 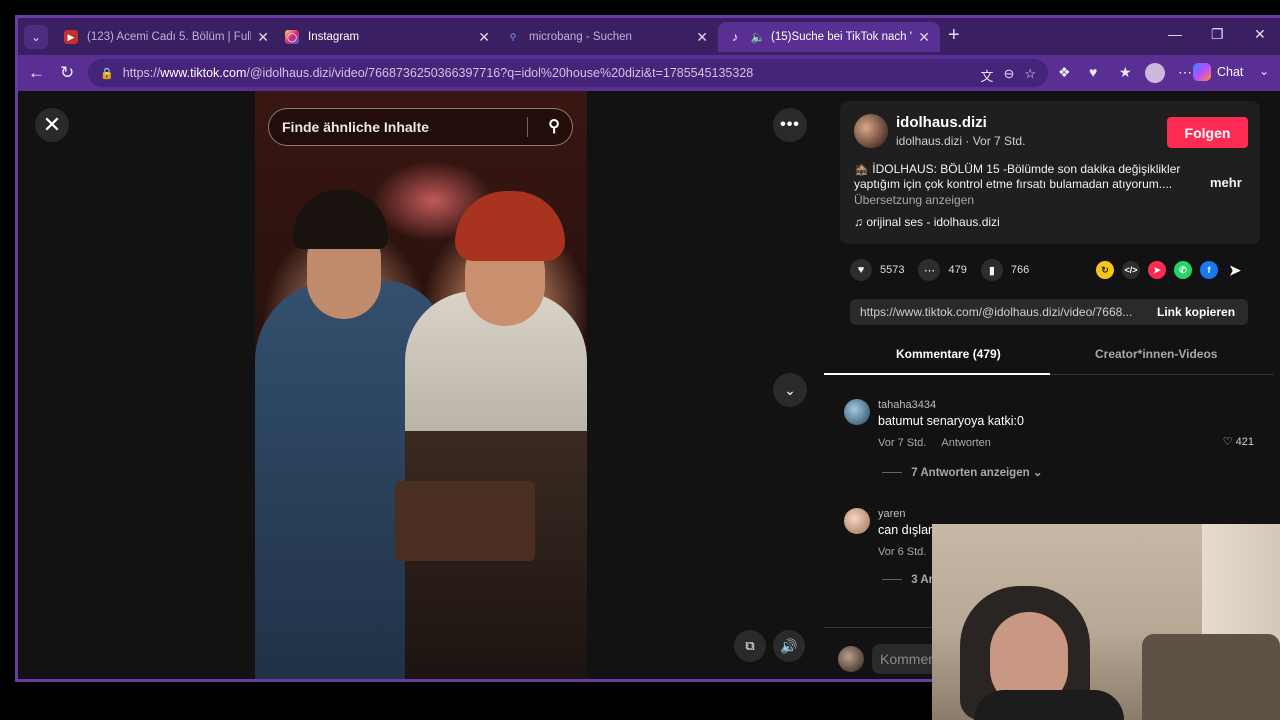 I want to click on tab-instagram: ◯ Instagram ✕, so click(x=387, y=37).